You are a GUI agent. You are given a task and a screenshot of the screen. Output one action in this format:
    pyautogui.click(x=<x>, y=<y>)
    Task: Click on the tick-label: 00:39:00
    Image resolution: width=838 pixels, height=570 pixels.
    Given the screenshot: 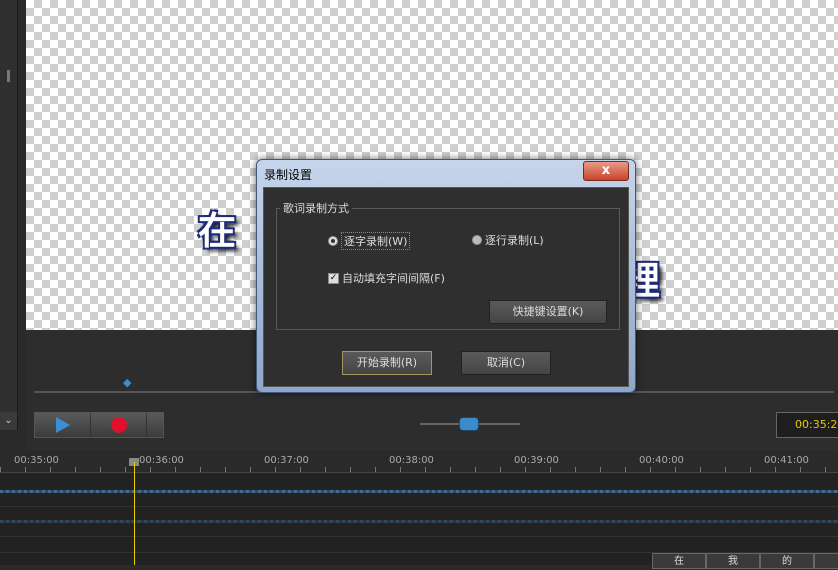 What is the action you would take?
    pyautogui.click(x=536, y=460)
    